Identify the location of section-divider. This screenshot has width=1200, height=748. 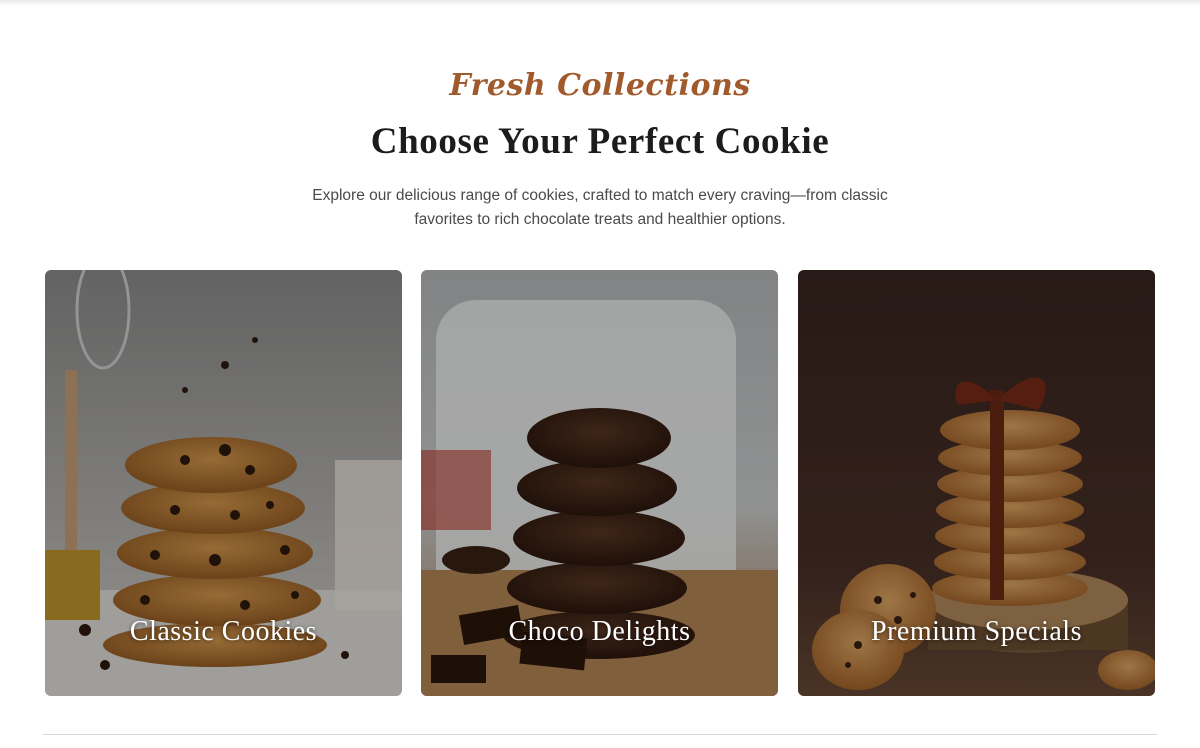
(600, 734).